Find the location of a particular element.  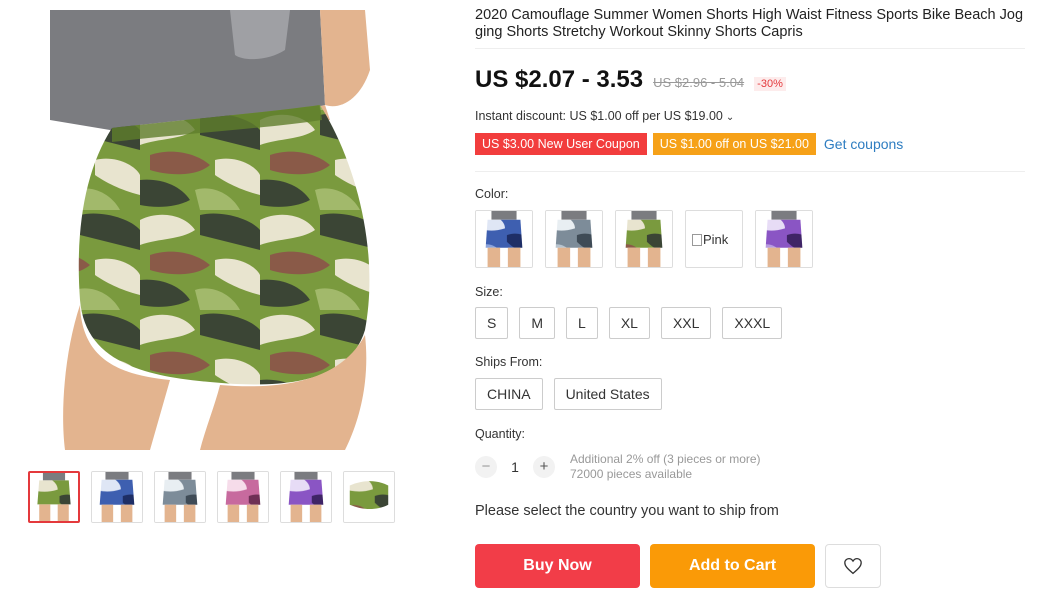

wishlist-button is located at coordinates (853, 566).